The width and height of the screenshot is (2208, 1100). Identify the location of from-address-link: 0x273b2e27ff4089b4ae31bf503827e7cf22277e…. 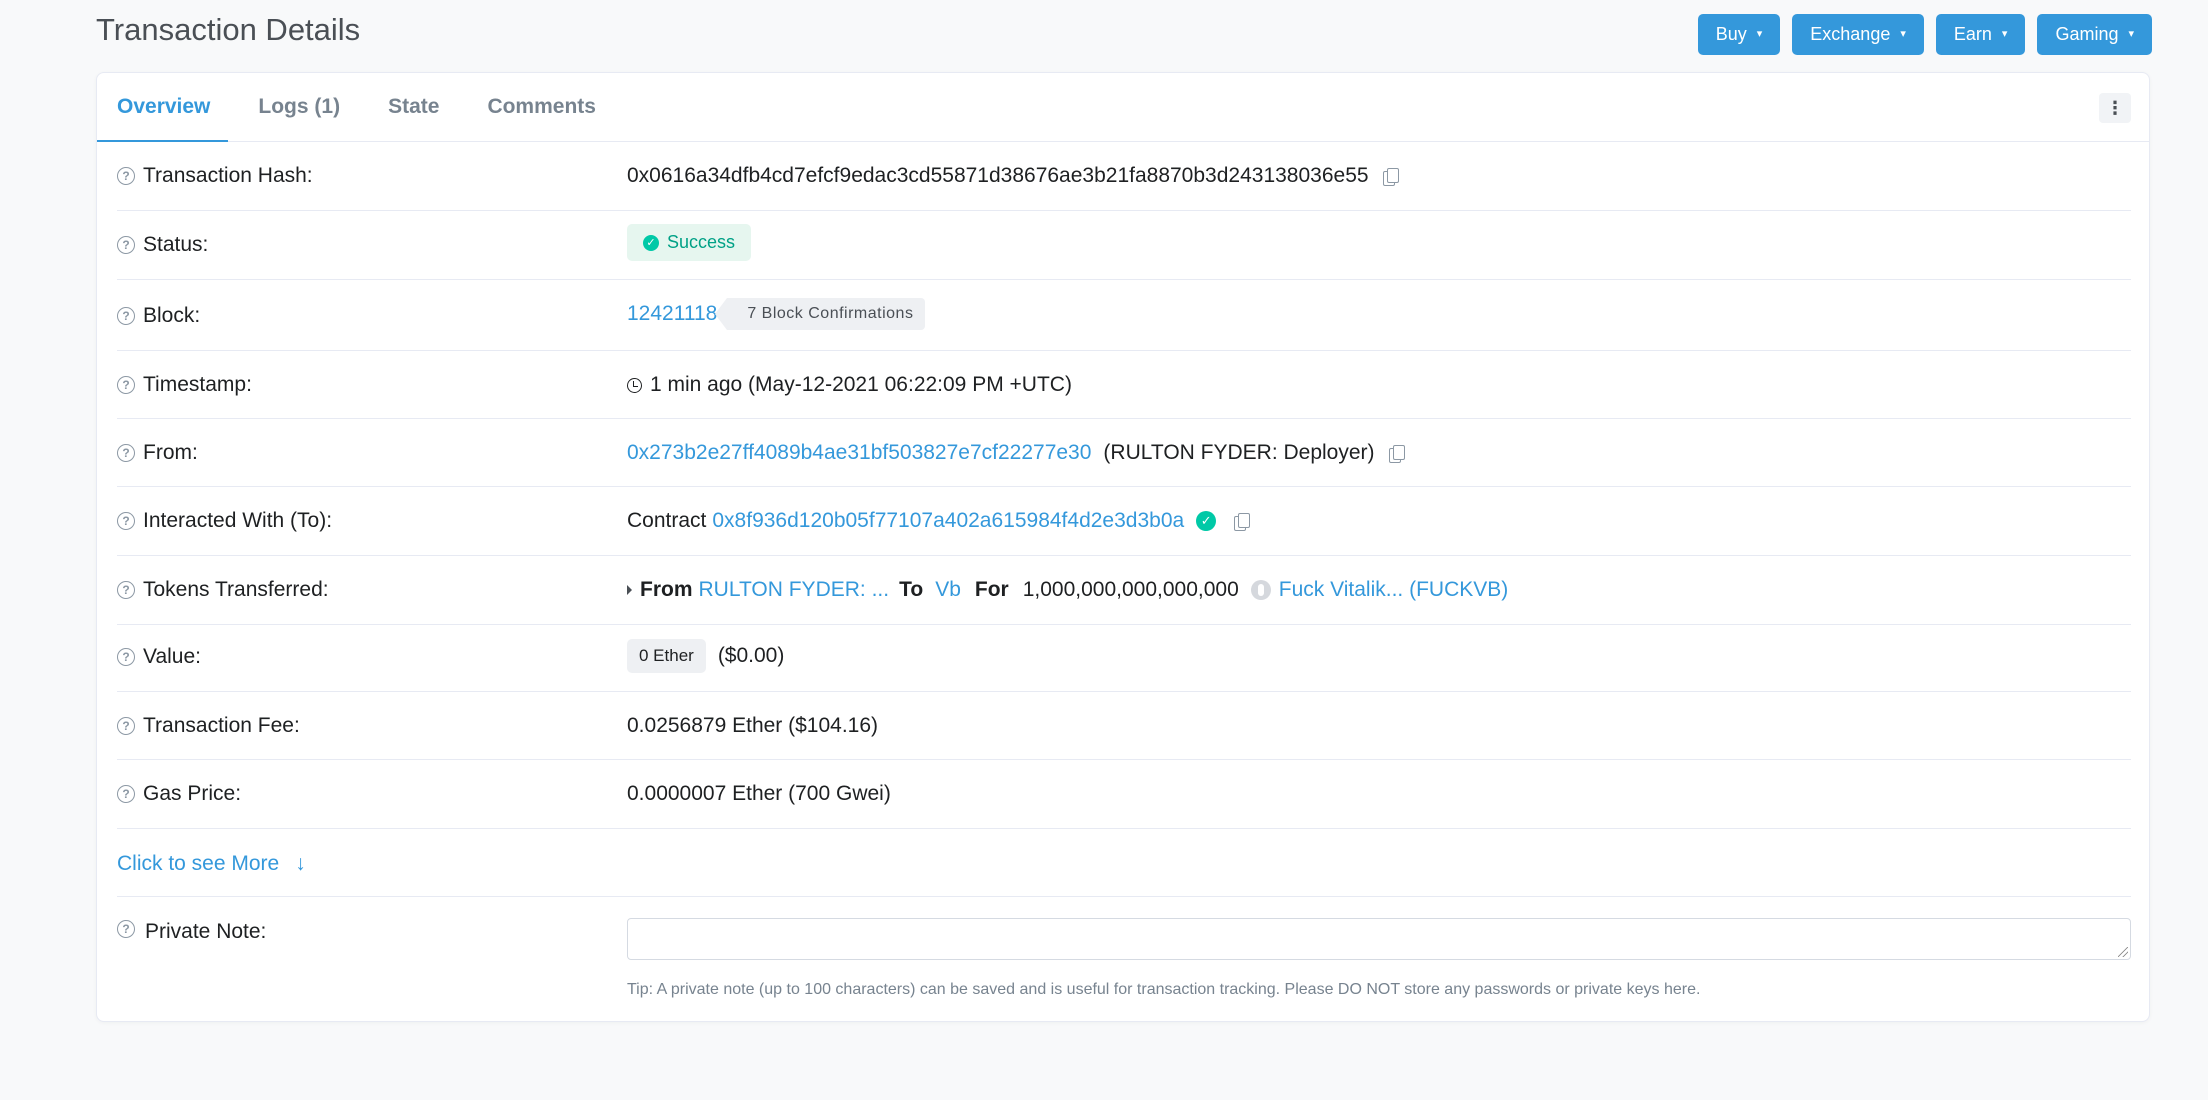
(859, 453).